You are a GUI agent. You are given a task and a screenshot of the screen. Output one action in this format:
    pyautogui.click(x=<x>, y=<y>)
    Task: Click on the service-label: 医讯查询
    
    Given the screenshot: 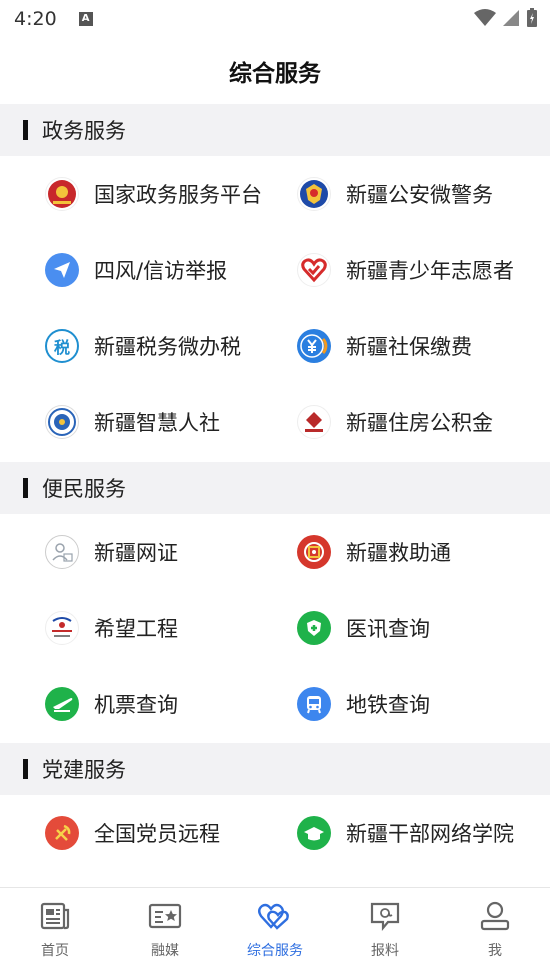 What is the action you would take?
    pyautogui.click(x=388, y=629)
    